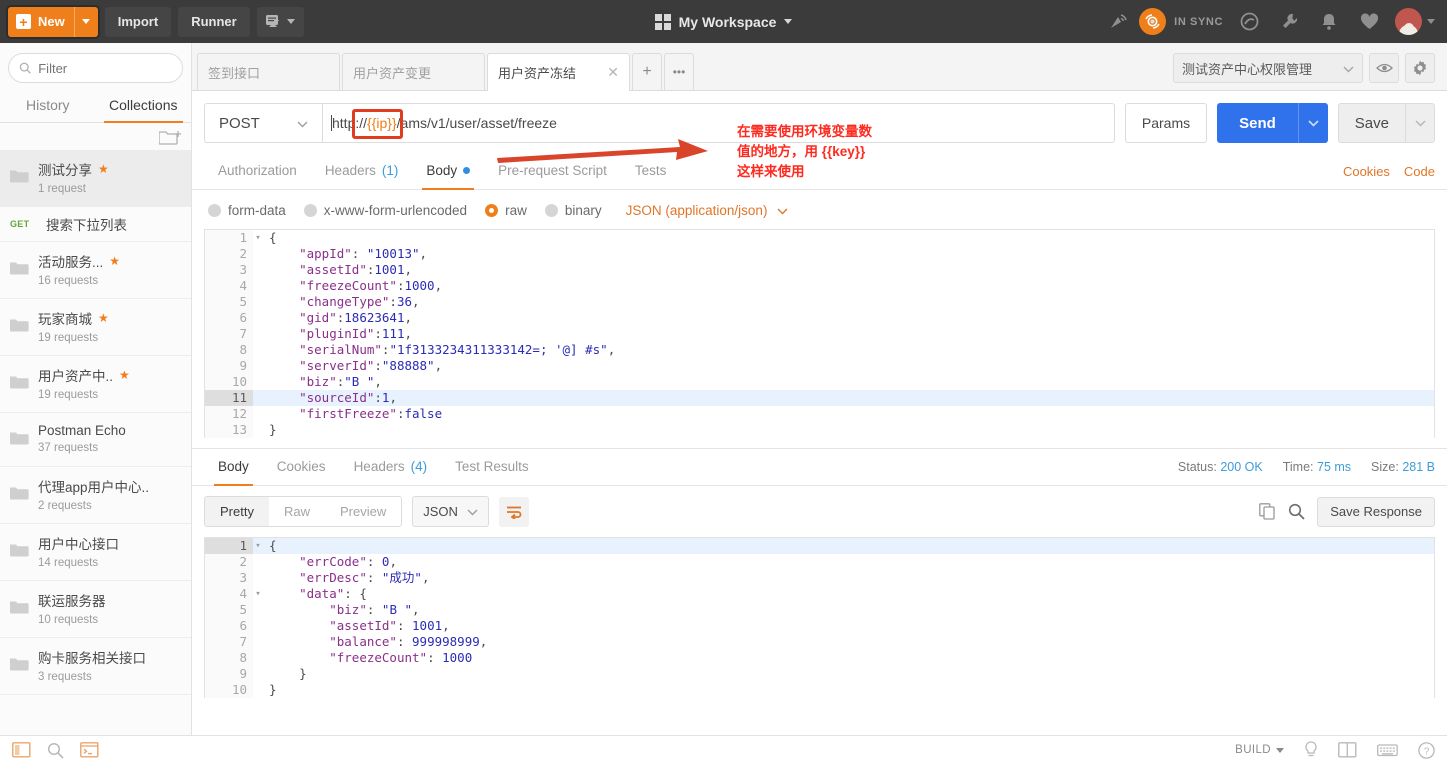  What do you see at coordinates (1311, 750) in the screenshot?
I see `bulb-button` at bounding box center [1311, 750].